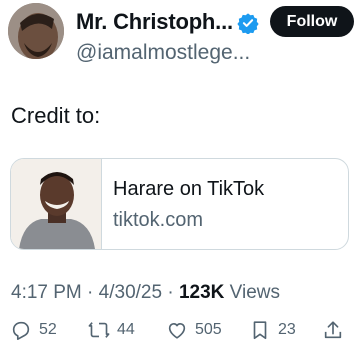 The width and height of the screenshot is (360, 350). What do you see at coordinates (158, 220) in the screenshot?
I see `link-card-domain: tiktok.com` at bounding box center [158, 220].